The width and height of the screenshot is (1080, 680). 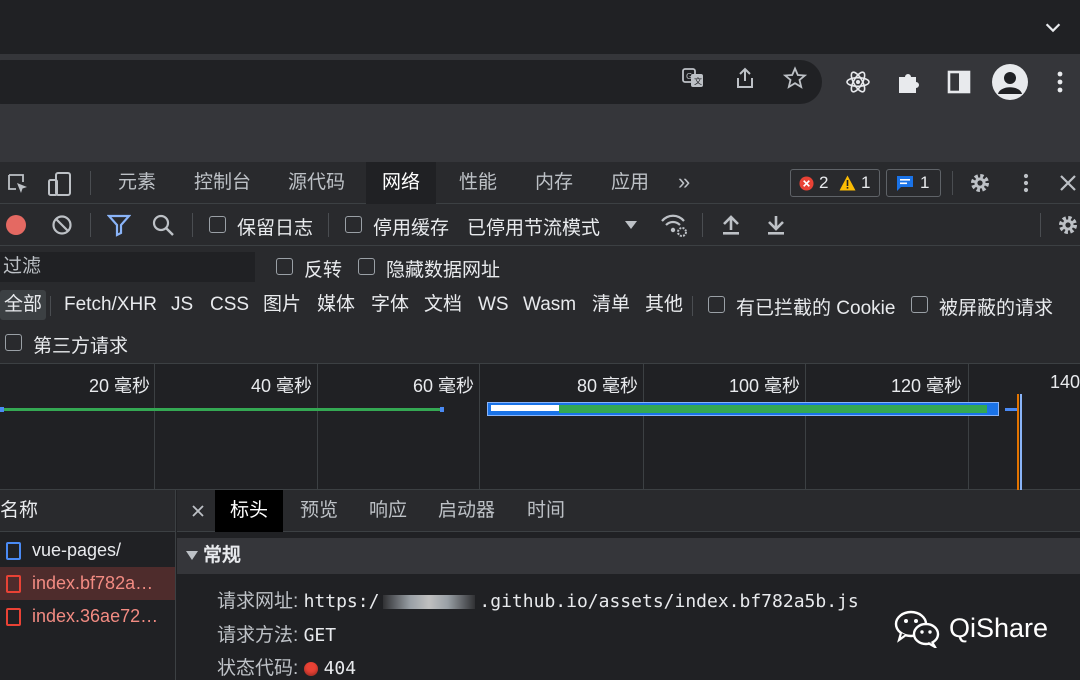 I want to click on network-toolbar: 保留日志 停用缓存 已停用节流模式, so click(x=540, y=225).